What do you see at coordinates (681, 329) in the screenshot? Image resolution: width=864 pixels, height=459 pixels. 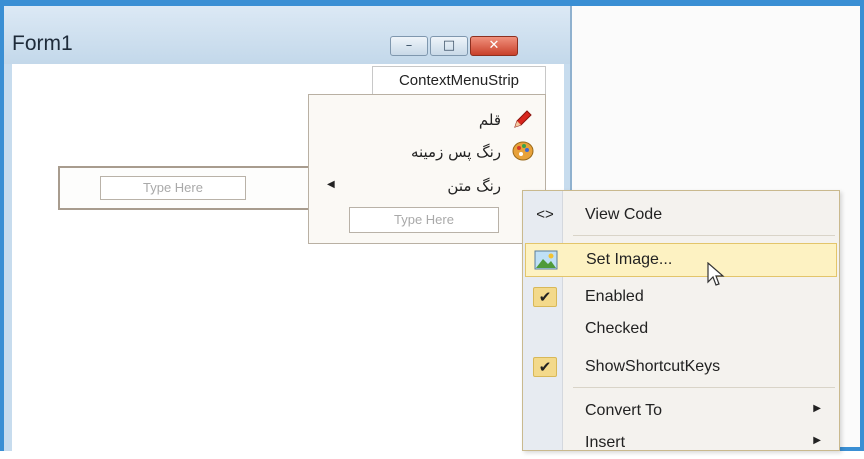 I see `menu-item-checked: Checked` at bounding box center [681, 329].